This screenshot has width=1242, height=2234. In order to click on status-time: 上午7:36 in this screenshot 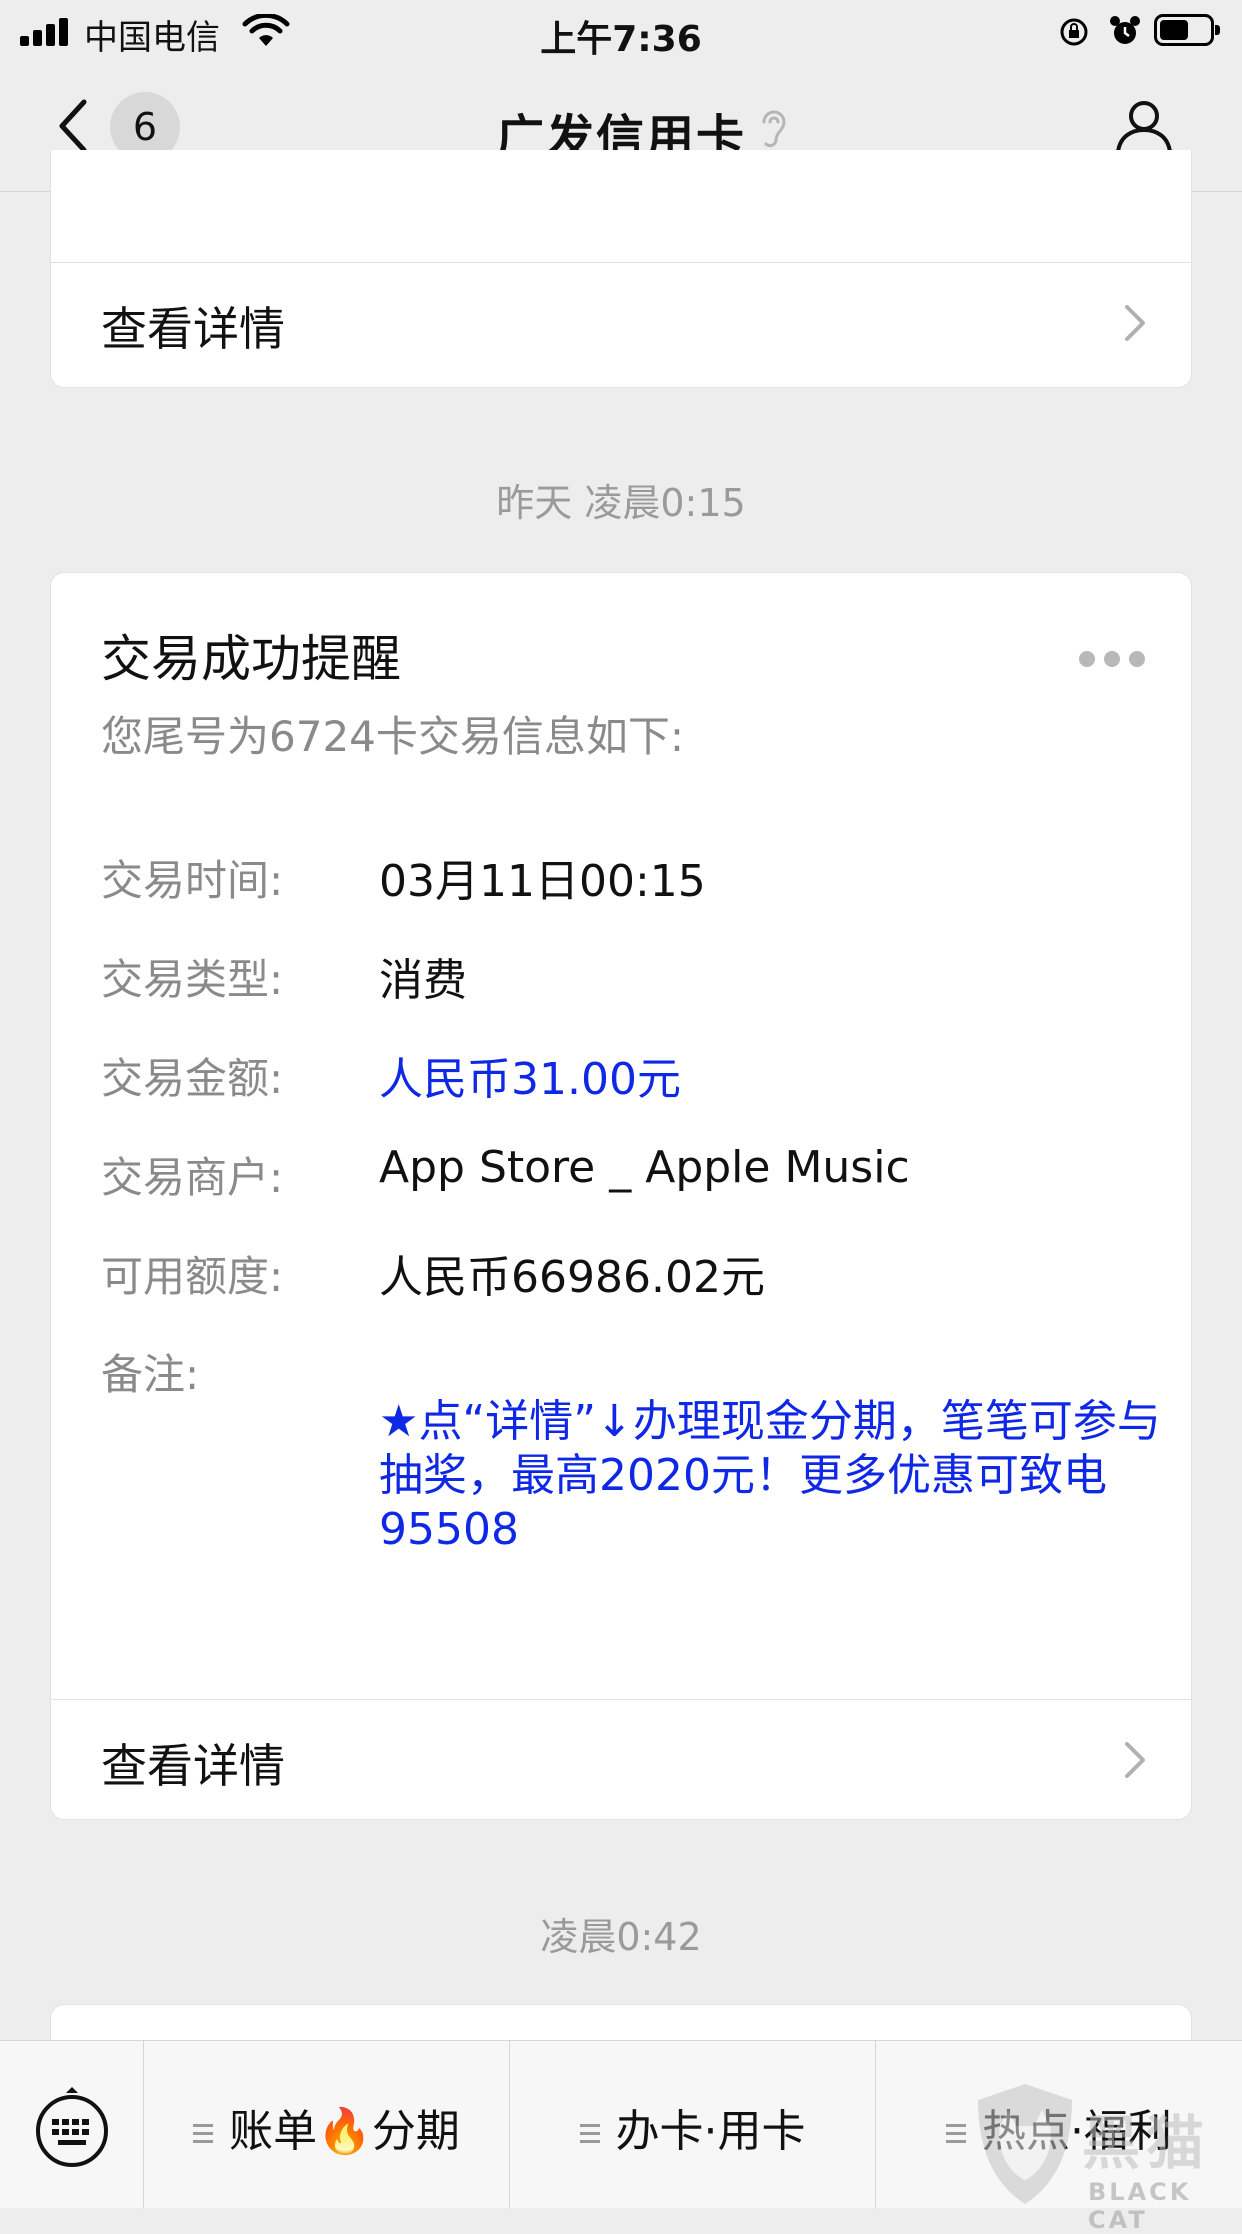, I will do `click(621, 39)`.